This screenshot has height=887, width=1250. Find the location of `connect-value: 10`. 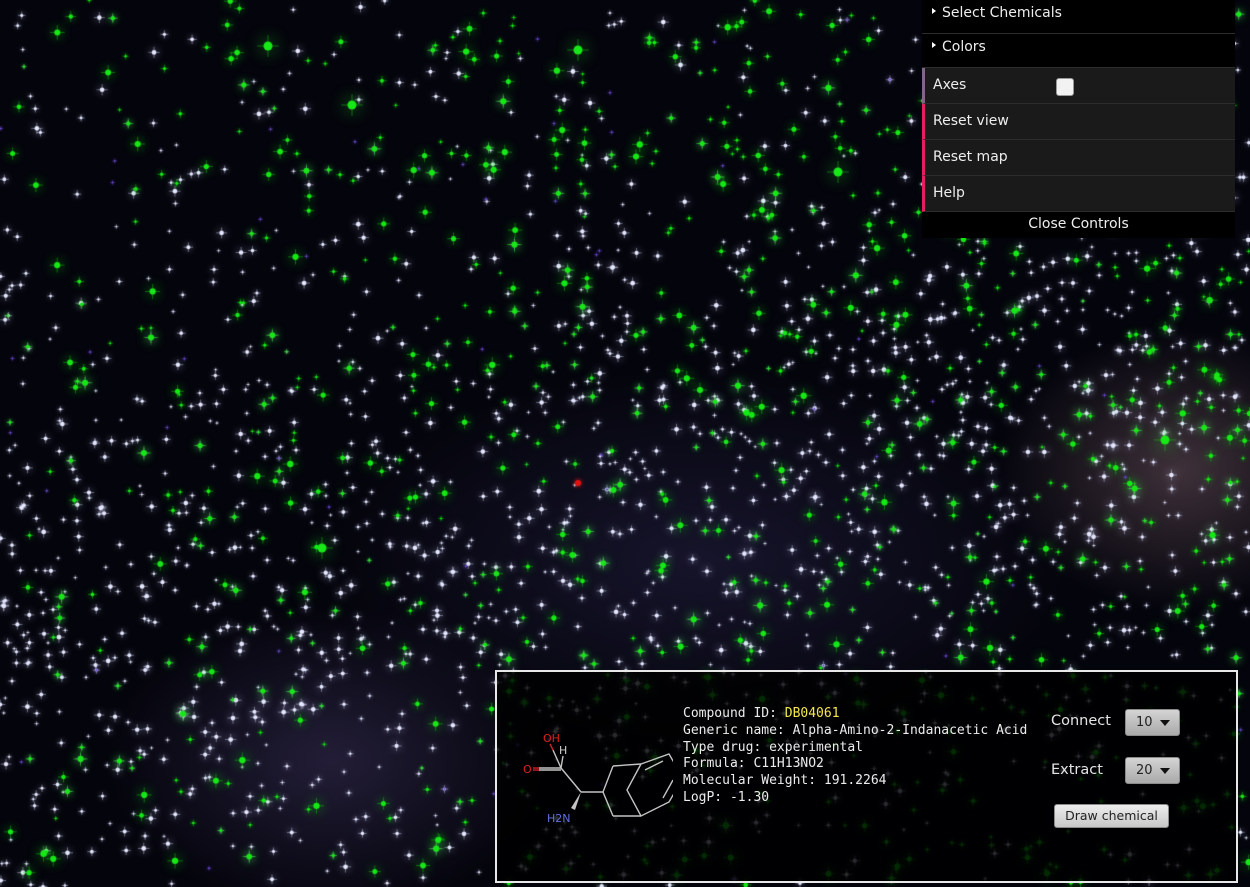

connect-value: 10 is located at coordinates (1144, 722).